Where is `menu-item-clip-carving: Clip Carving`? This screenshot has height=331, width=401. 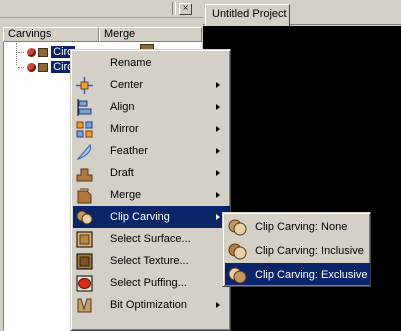
menu-item-clip-carving: Clip Carving is located at coordinates (151, 217).